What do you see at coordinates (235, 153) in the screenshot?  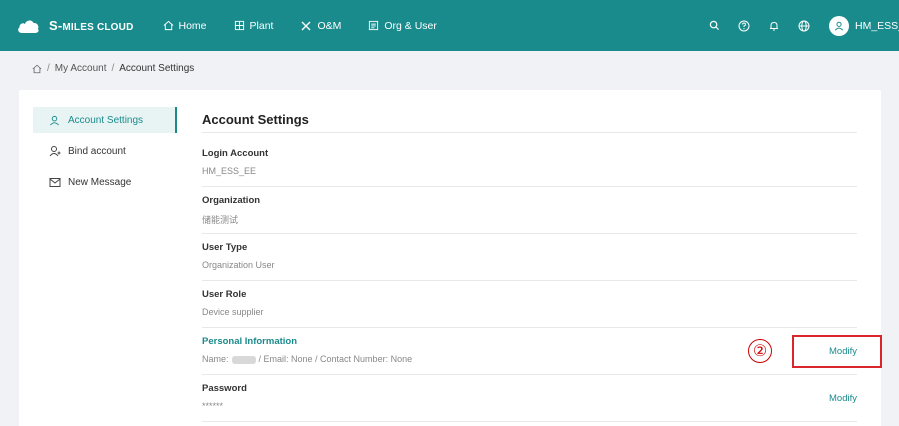 I see `field-label: Login Account` at bounding box center [235, 153].